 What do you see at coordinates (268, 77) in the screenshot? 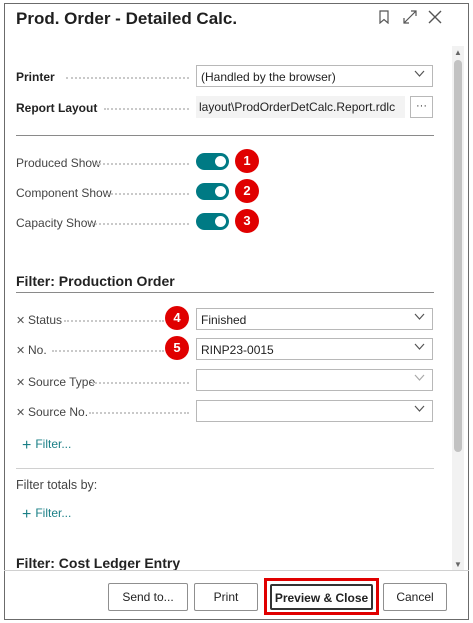
I see `printer-value: (Handled by the browser)` at bounding box center [268, 77].